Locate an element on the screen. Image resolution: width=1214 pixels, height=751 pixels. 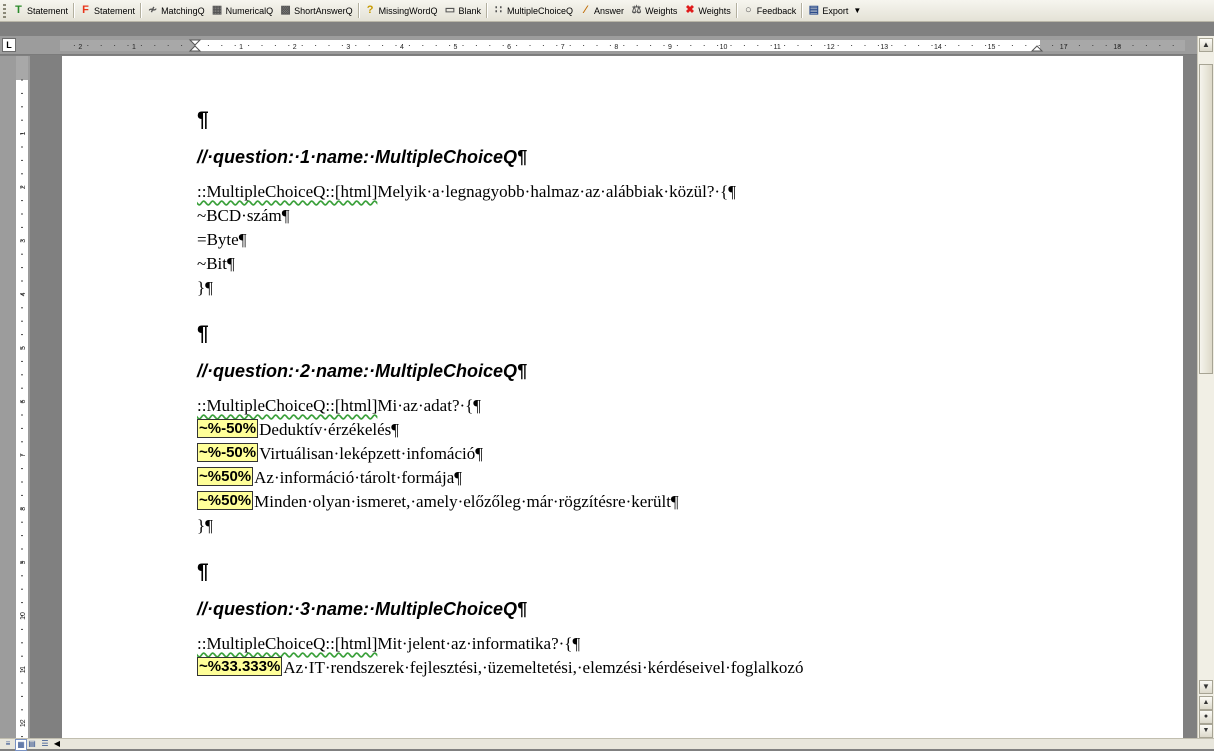
ruler-number: 6 is located at coordinates (509, 47).